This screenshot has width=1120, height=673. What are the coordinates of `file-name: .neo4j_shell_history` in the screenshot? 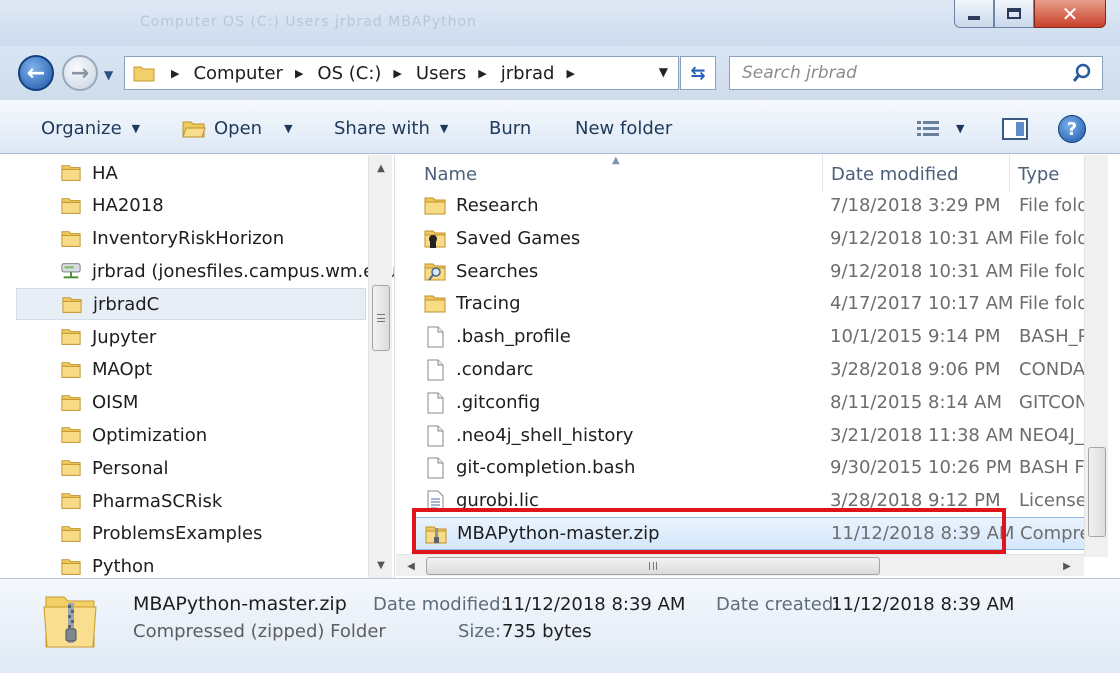 It's located at (545, 435).